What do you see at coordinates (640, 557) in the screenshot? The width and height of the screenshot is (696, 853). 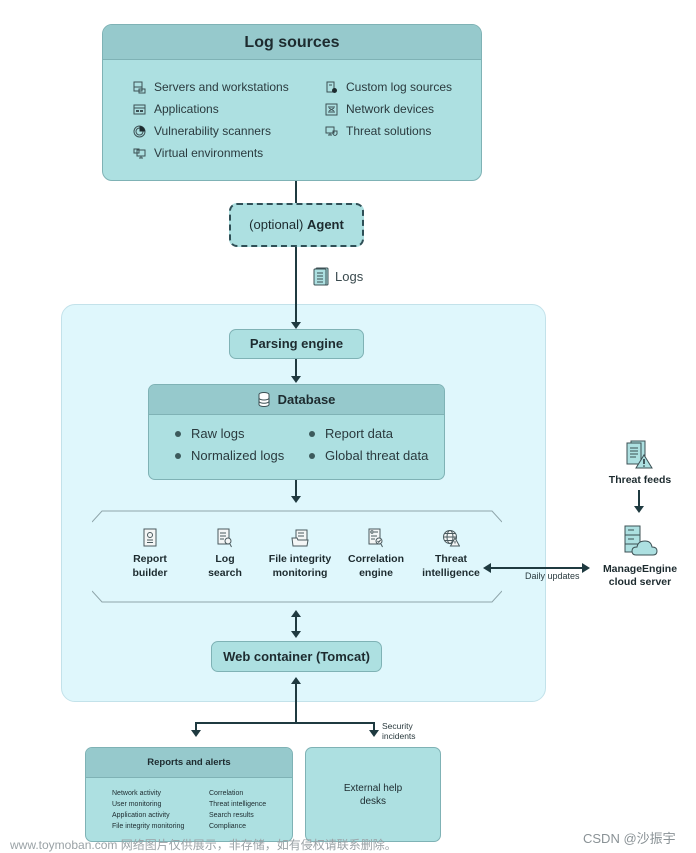 I see `cloud-server-node: ManageEngine cloud server` at bounding box center [640, 557].